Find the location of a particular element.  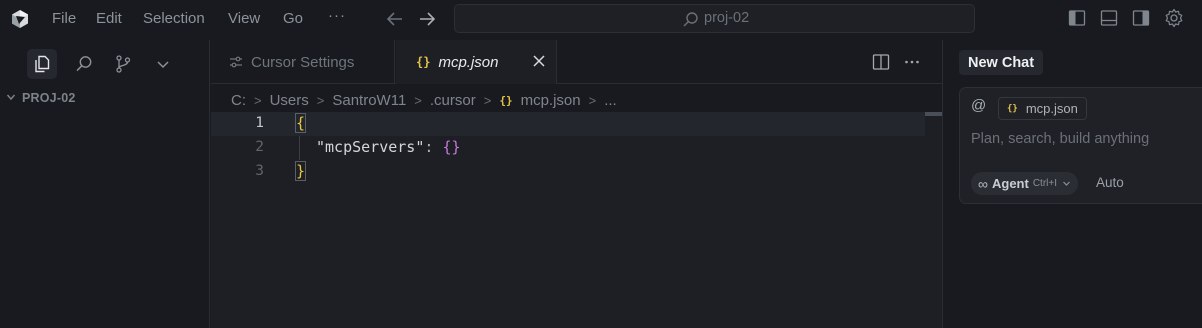

scrollbar-thumb is located at coordinates (933, 114).